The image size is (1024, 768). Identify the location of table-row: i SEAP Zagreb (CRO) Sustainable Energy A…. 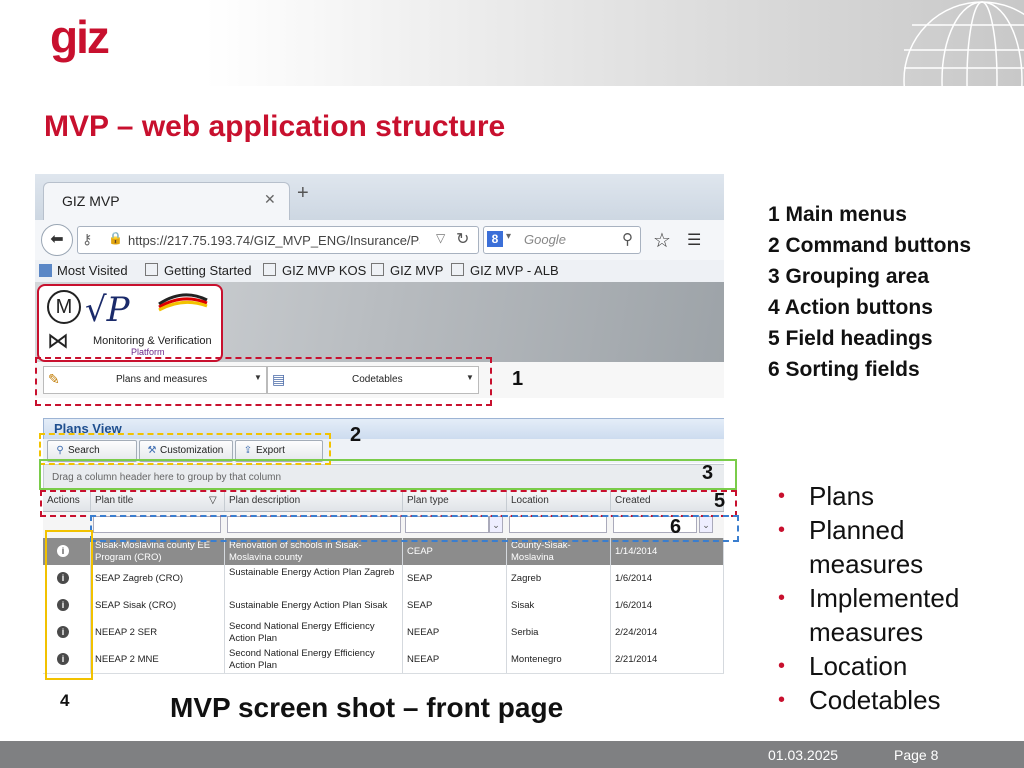
(383, 579).